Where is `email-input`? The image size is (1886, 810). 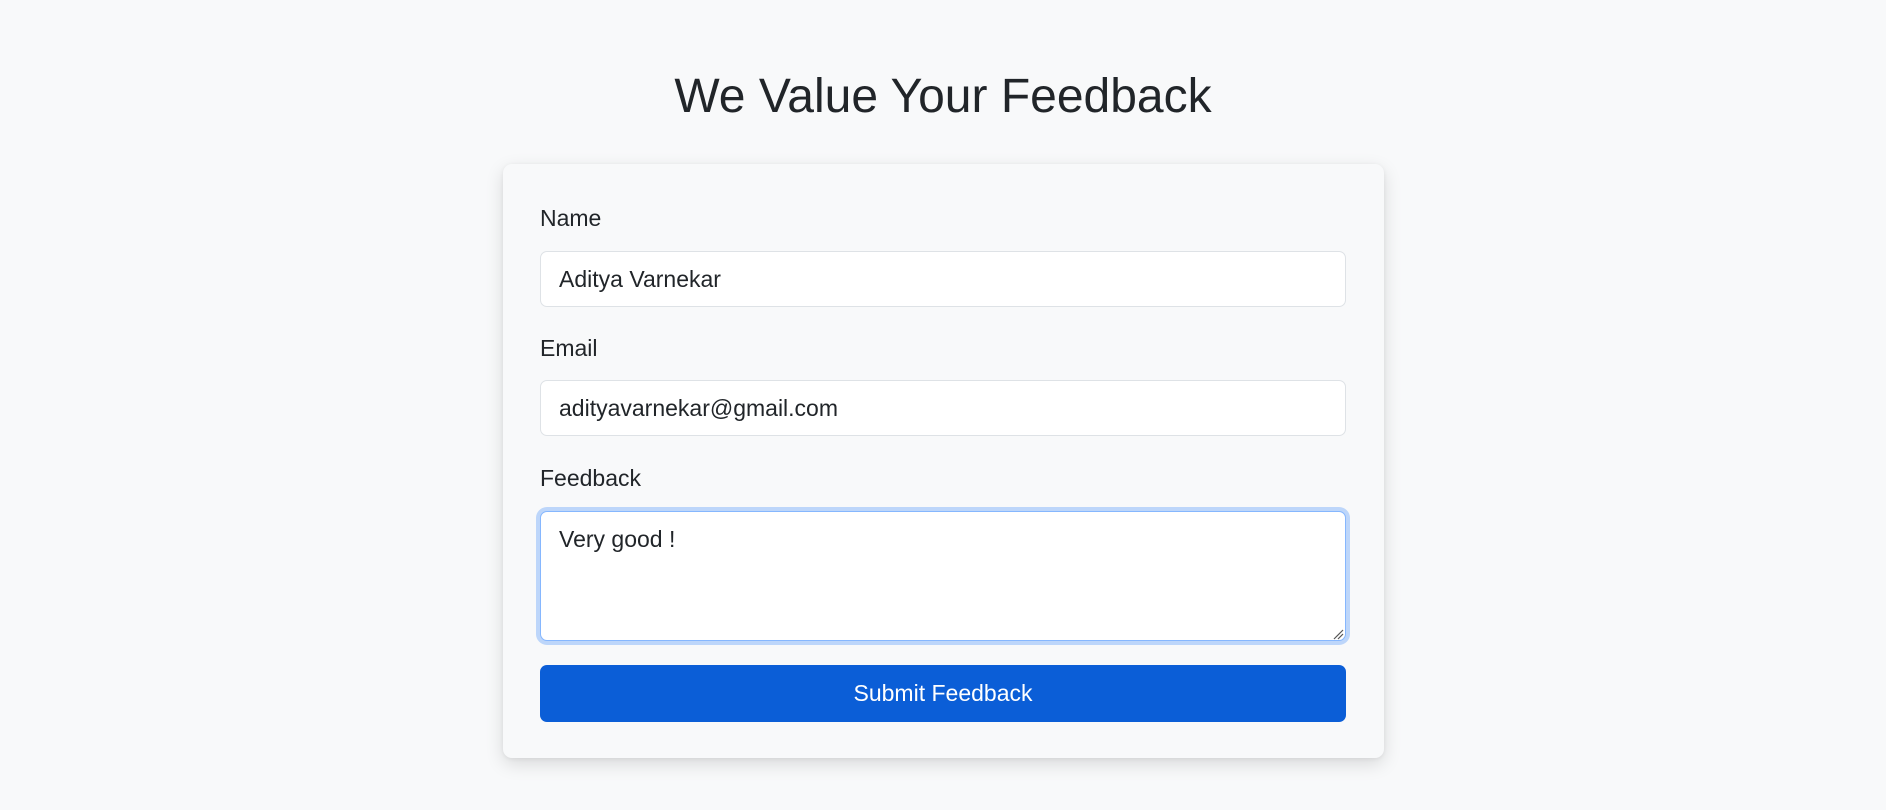 email-input is located at coordinates (943, 408).